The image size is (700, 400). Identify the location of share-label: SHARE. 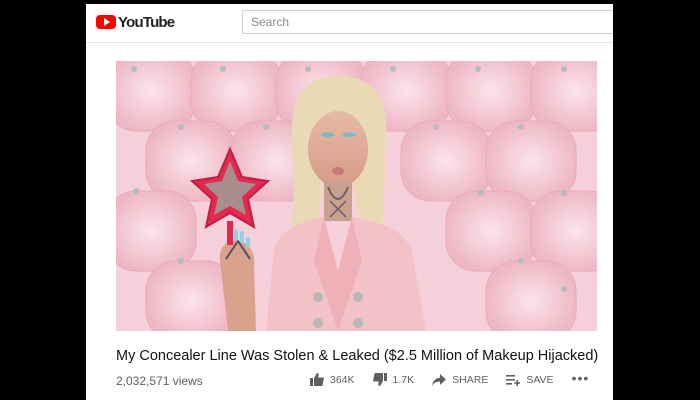
(470, 379).